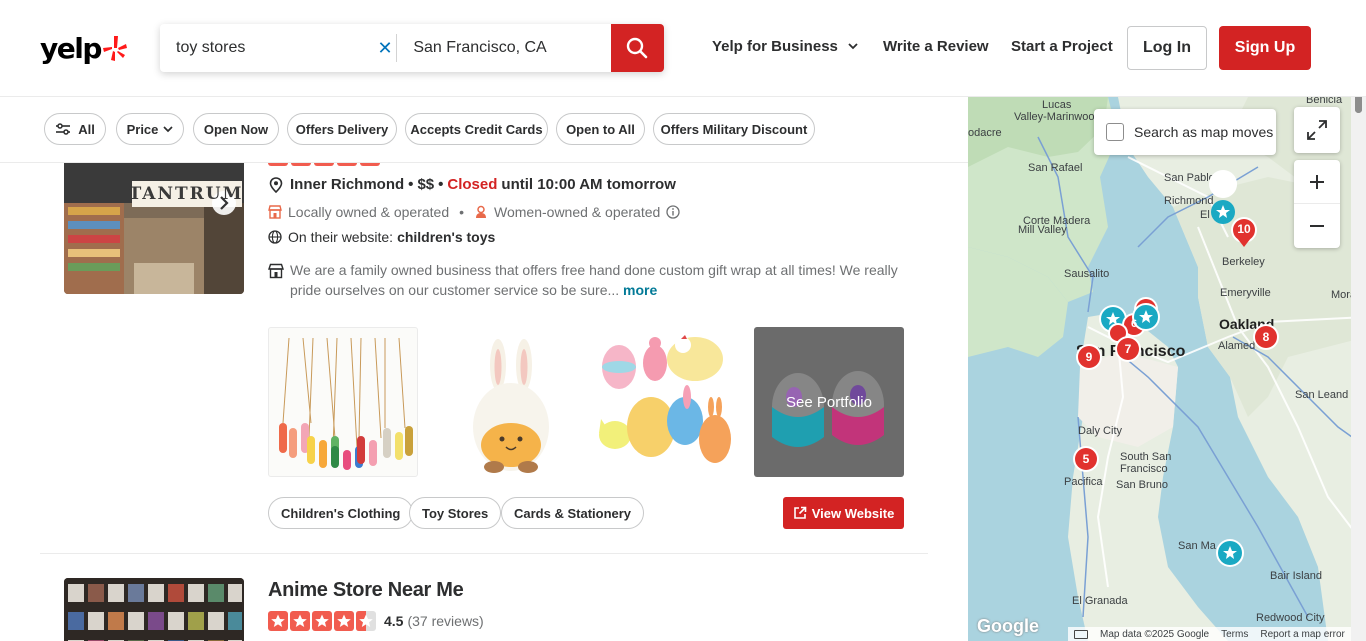  I want to click on filter-open-now: Open Now, so click(236, 129).